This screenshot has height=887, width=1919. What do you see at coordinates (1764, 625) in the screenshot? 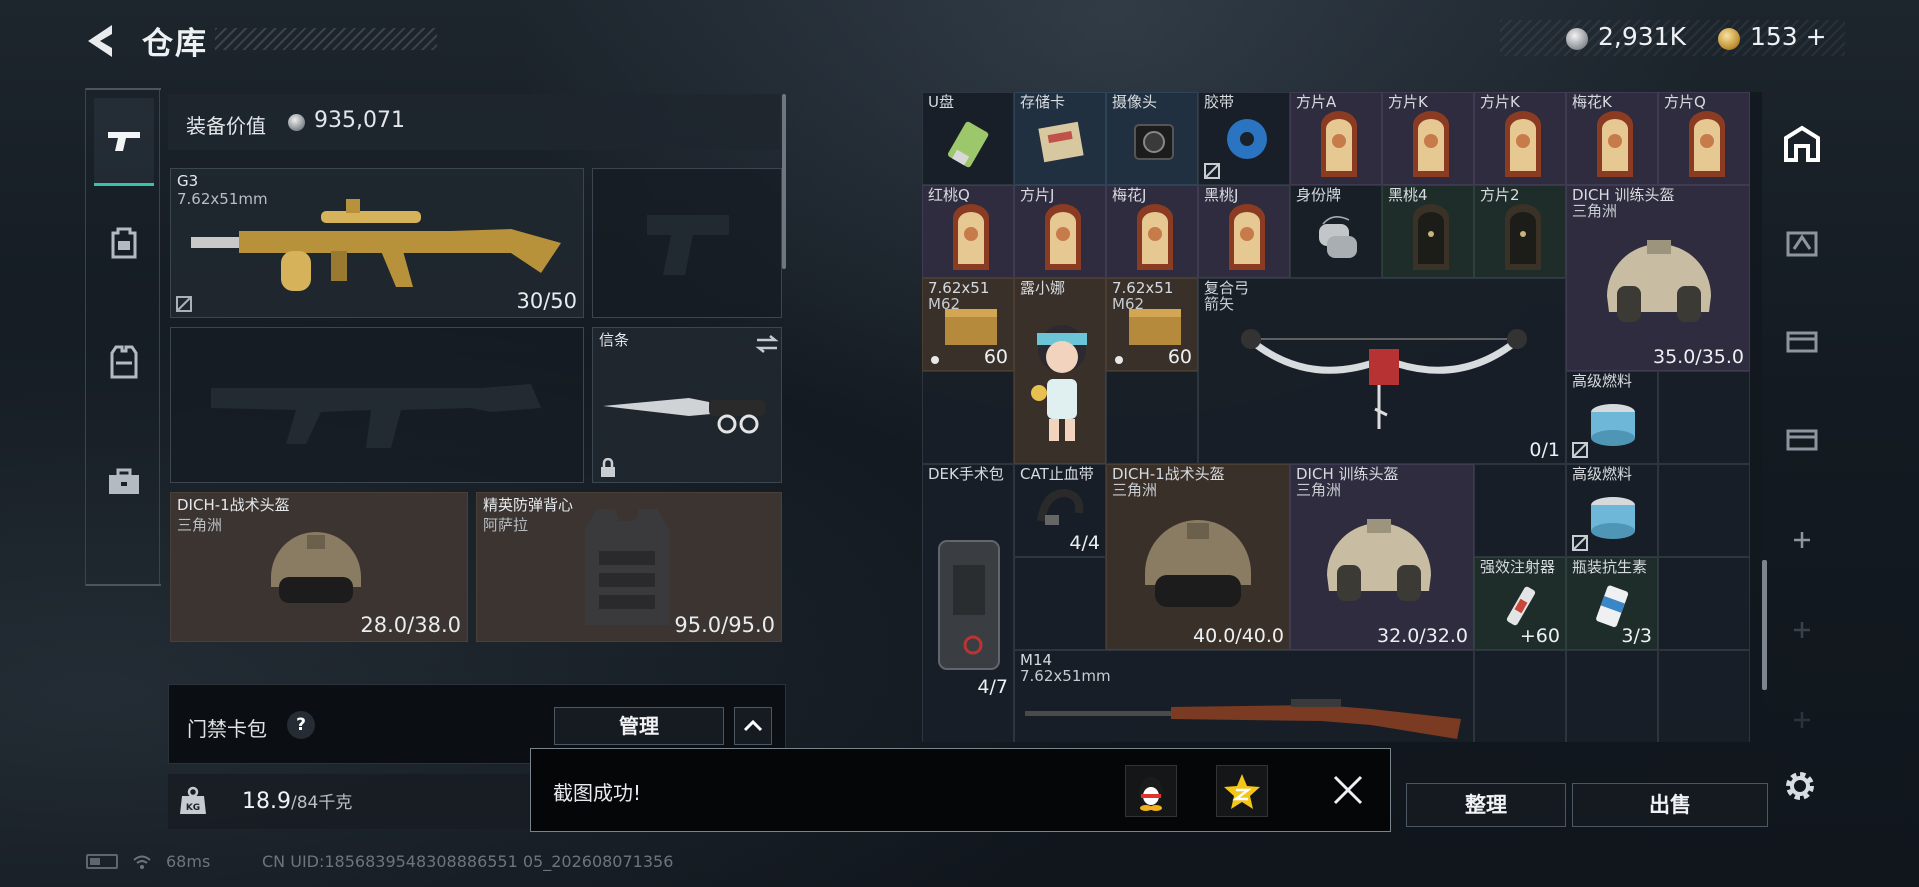
I see `stash-scrollbar` at bounding box center [1764, 625].